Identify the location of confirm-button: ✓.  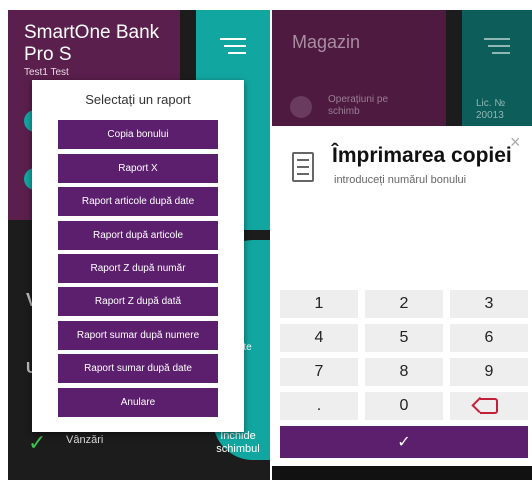
(404, 442).